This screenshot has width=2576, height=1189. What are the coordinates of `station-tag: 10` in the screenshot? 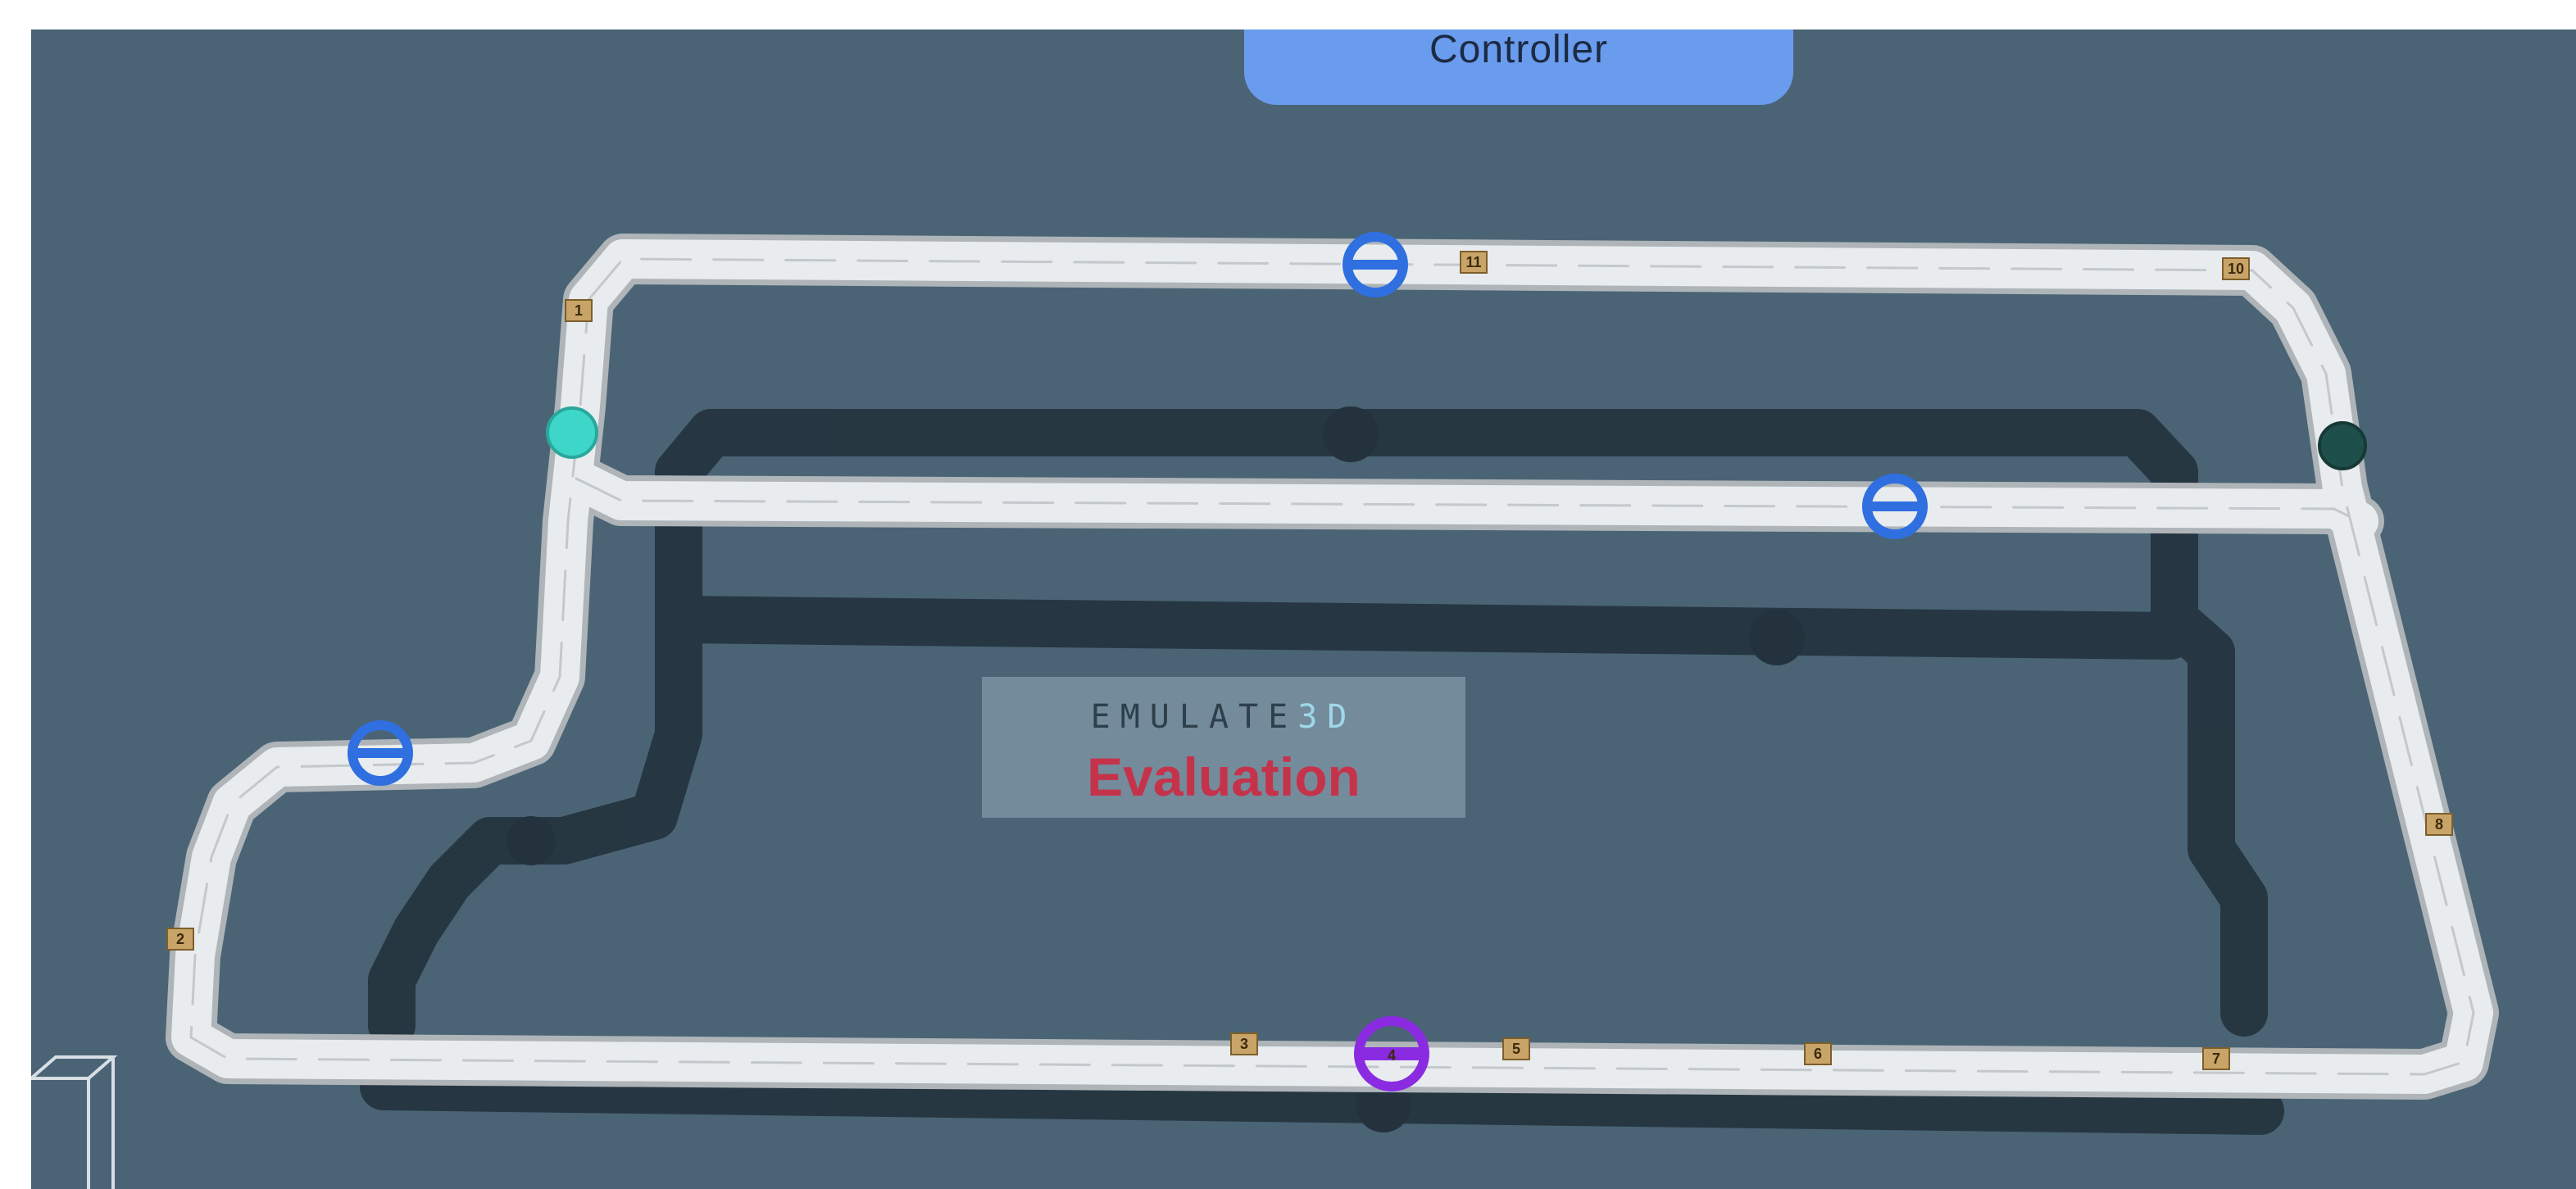 It's located at (2236, 268).